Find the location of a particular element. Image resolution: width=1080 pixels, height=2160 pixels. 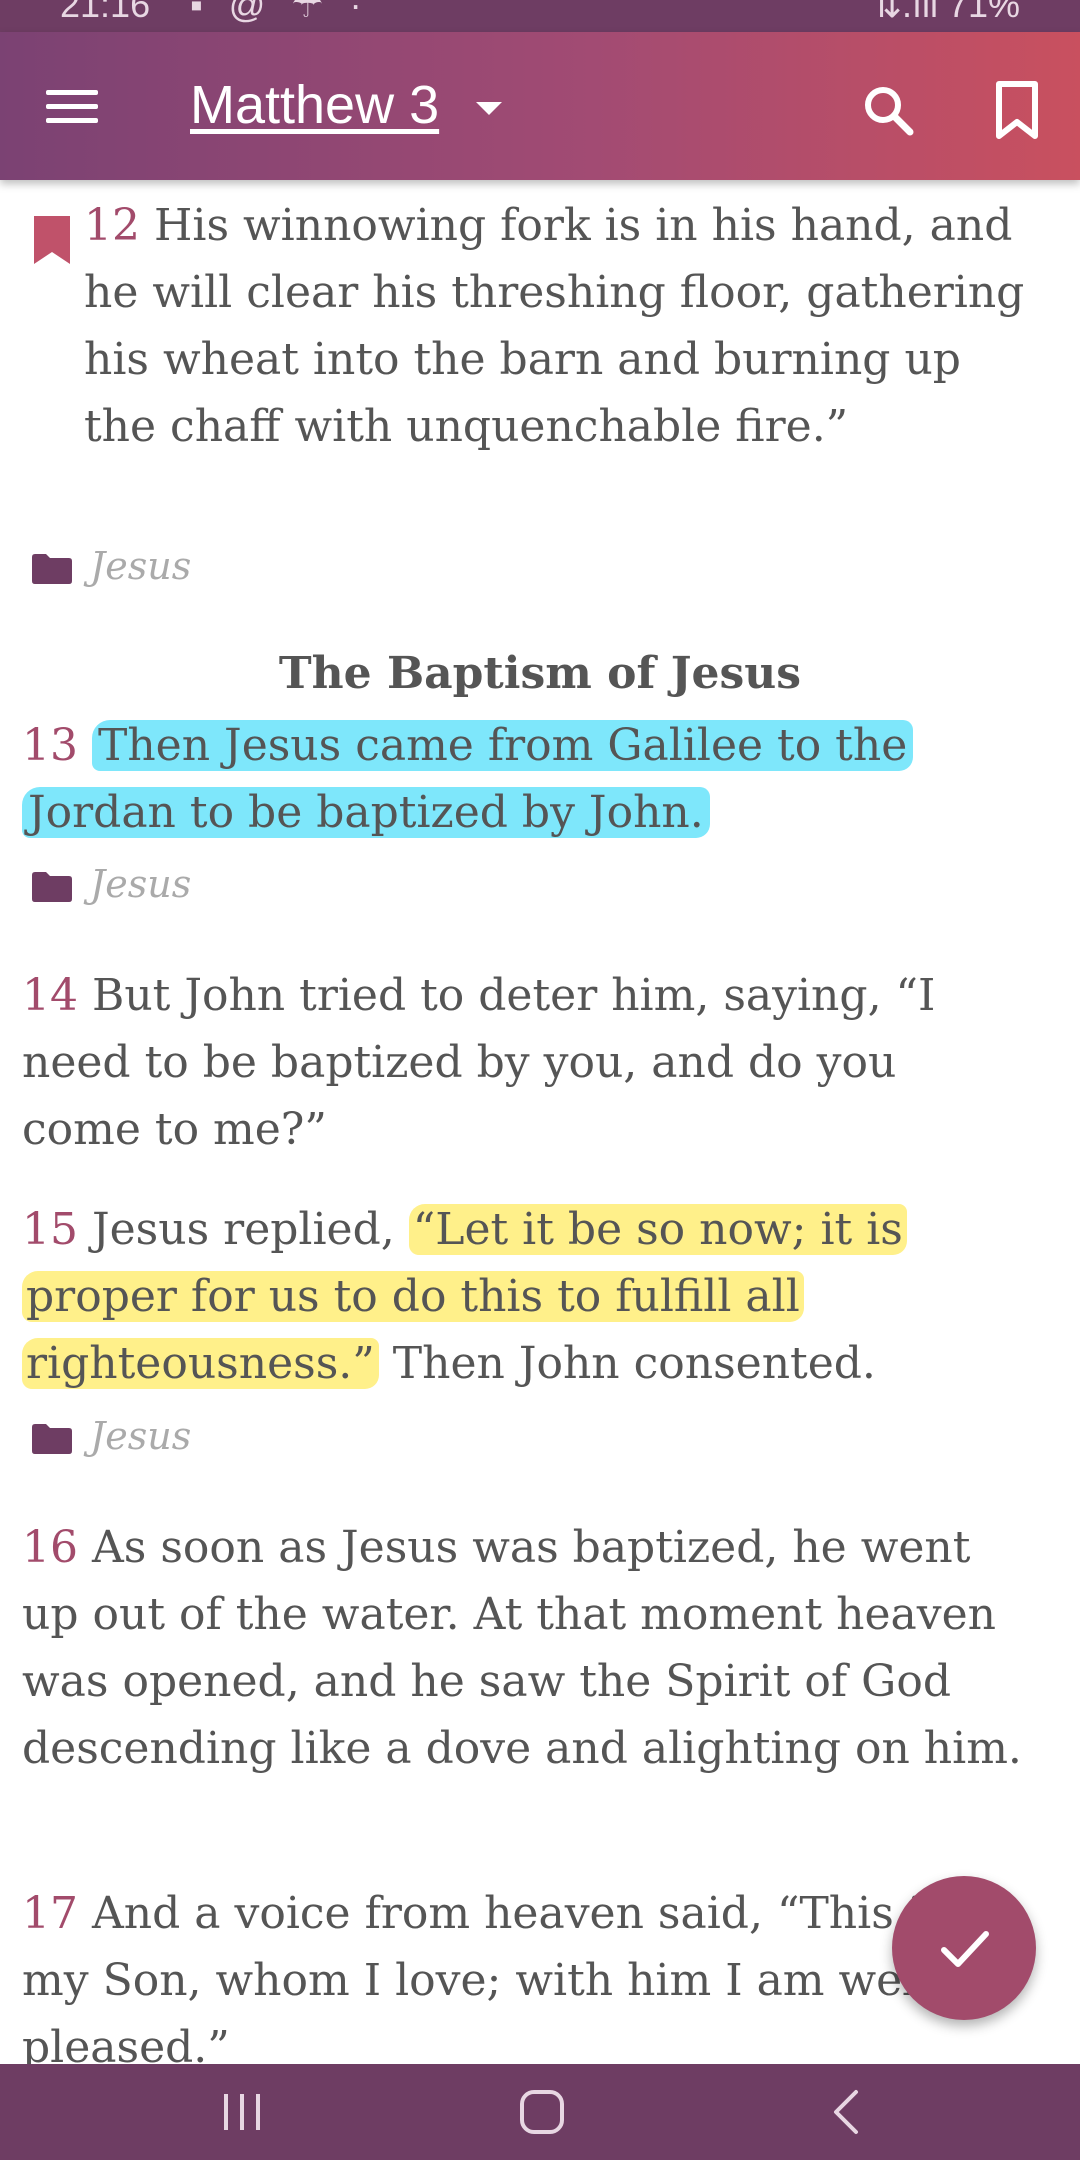

bookmark-icon is located at coordinates (1017, 110).